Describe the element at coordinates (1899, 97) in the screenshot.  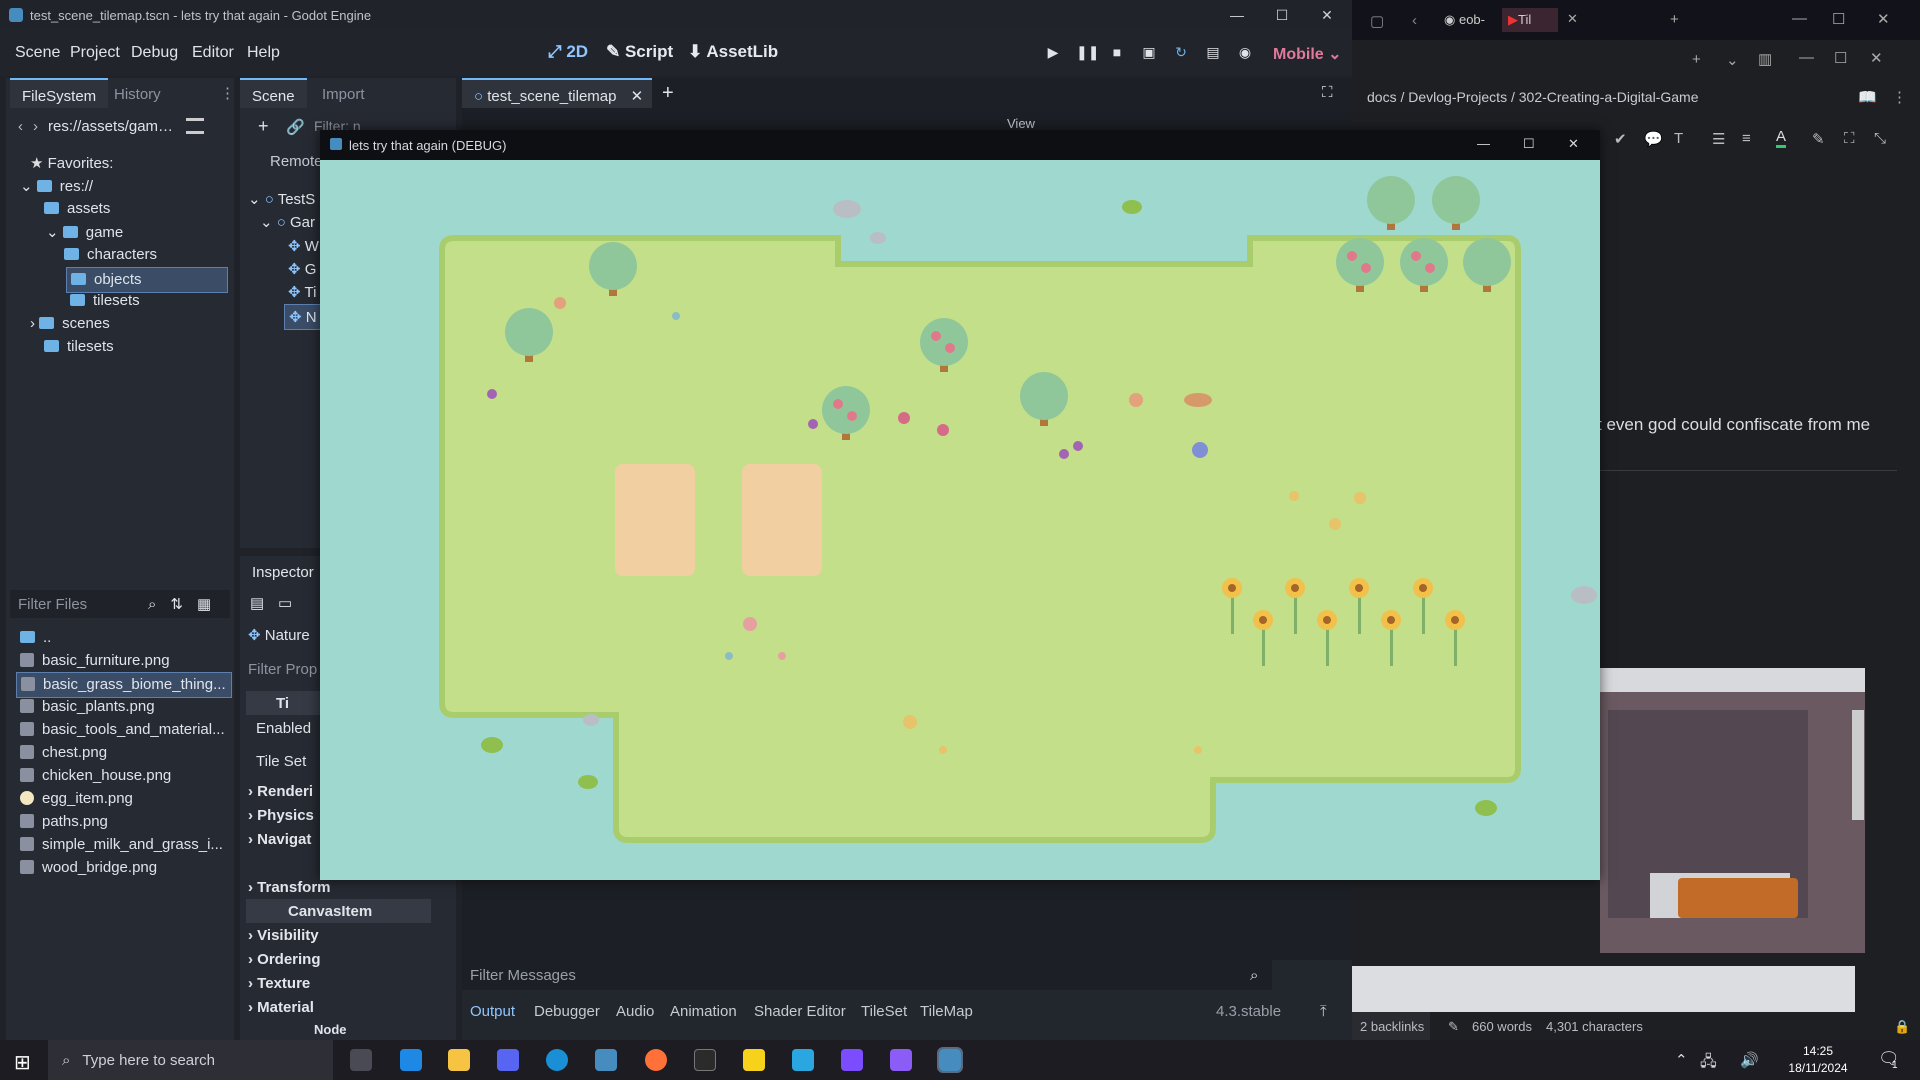
I see `more-options-icon: ⋮` at that location.